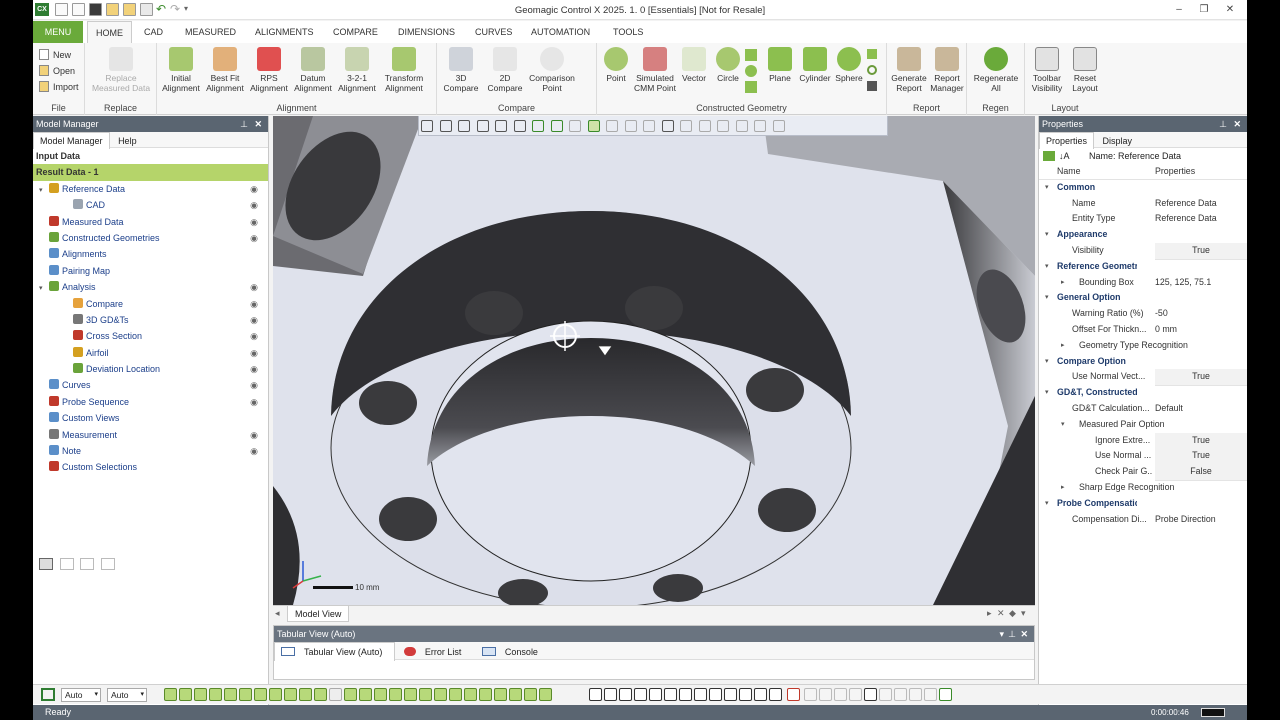 Image resolution: width=1280 pixels, height=720 pixels. I want to click on close-panel-icon: ✕, so click(258, 124).